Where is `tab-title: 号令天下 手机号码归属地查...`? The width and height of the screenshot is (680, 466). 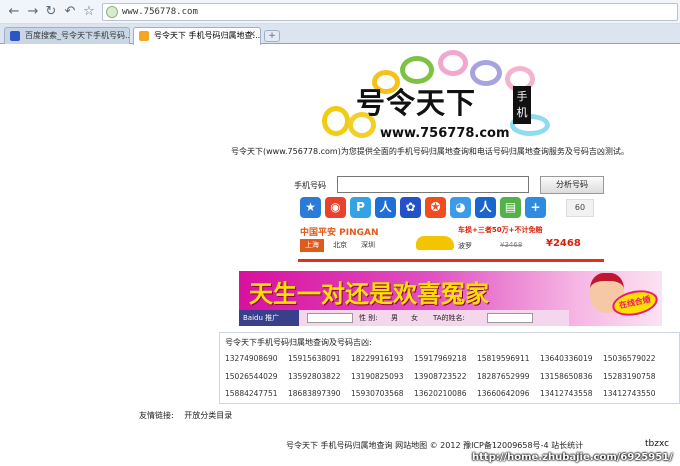 tab-title: 号令天下 手机号码归属地查... is located at coordinates (207, 35).